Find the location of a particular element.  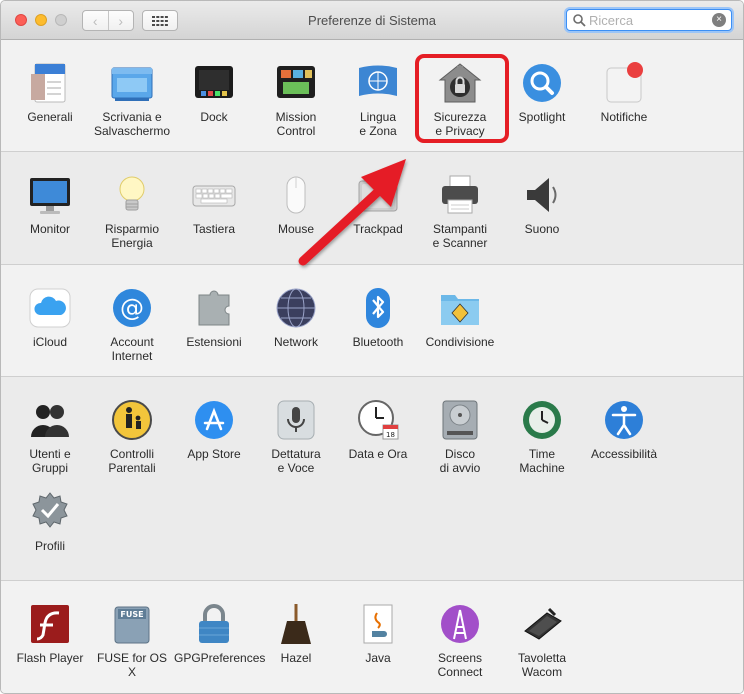

pane-gpg: GPGPreferences is located at coordinates (219, 633).